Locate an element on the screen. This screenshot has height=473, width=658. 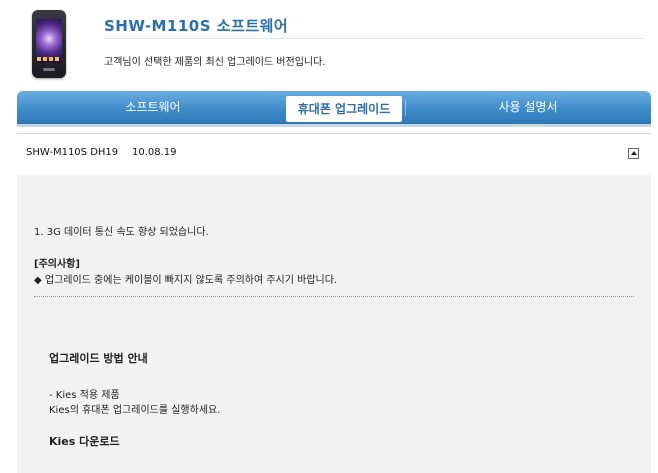
kies-applicable-text: - Kies 적용 제품 is located at coordinates (84, 395).